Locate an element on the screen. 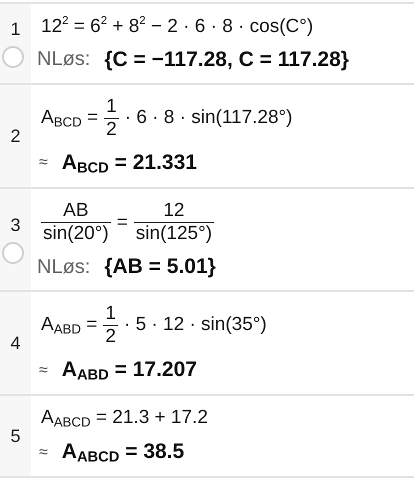  row-number: 1 is located at coordinates (15, 29).